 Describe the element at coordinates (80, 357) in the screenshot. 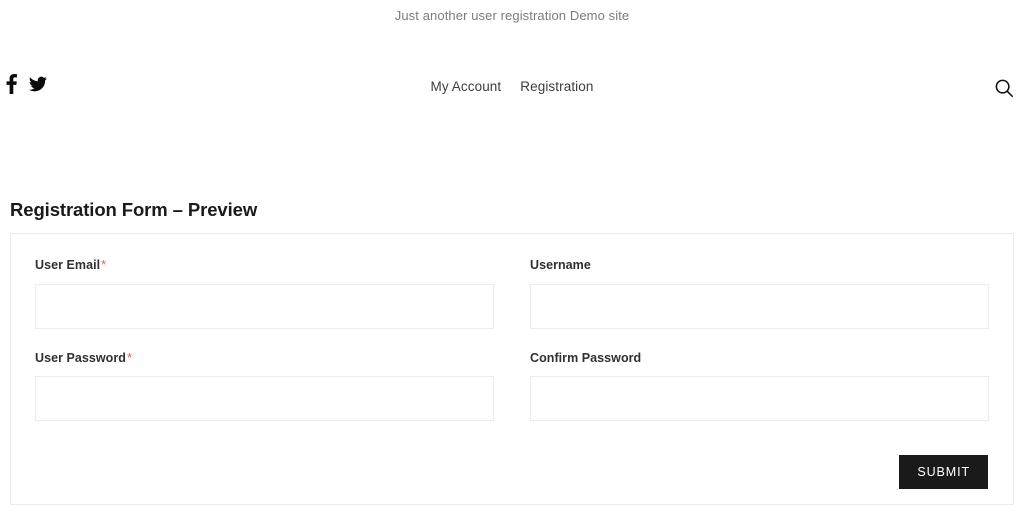

I see `label-user-password-text: User Password` at that location.